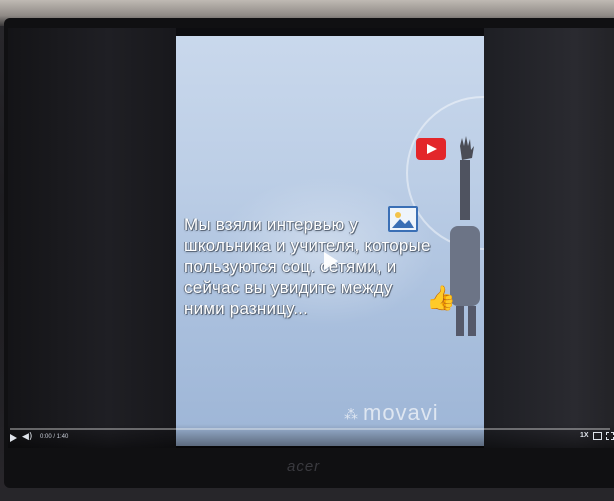  I want to click on speed-button: 1X, so click(584, 435).